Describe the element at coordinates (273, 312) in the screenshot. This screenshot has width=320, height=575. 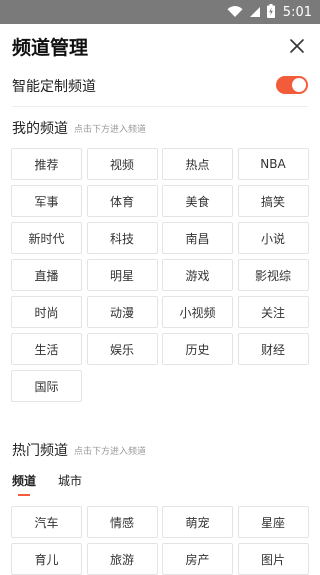
I see `channel-chip: 关注` at that location.